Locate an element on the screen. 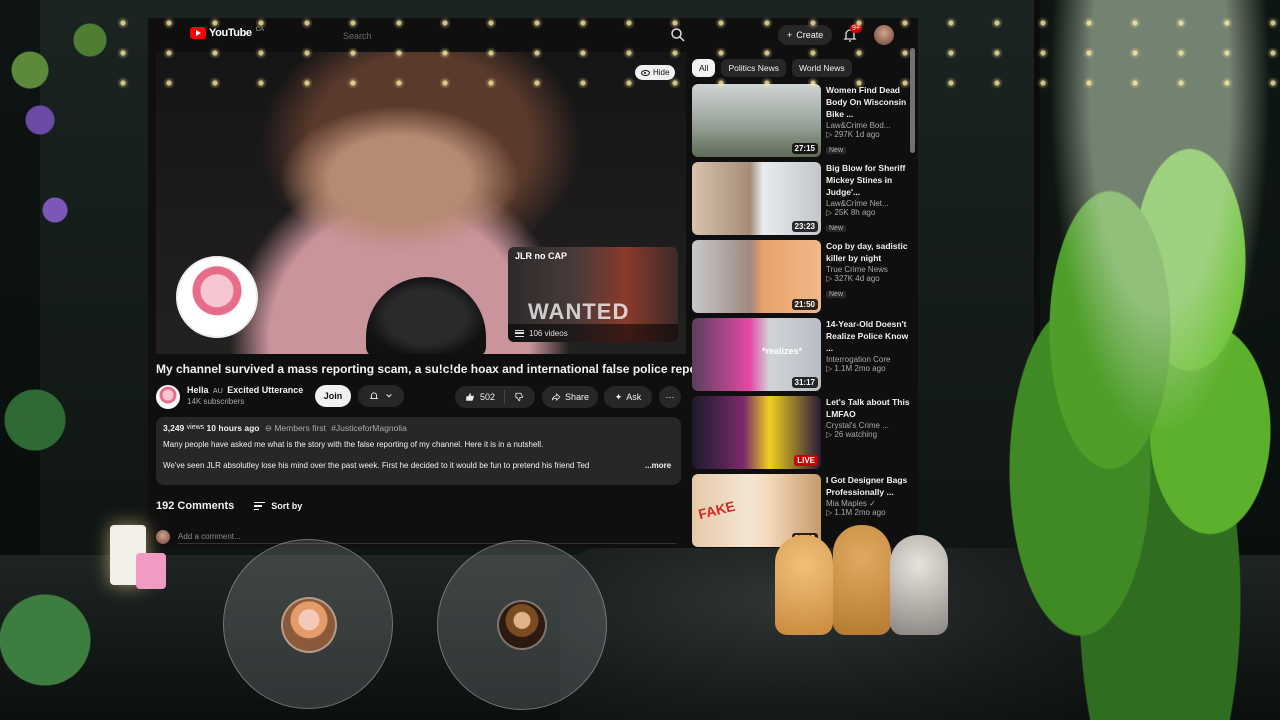 The height and width of the screenshot is (720, 1280). recommendation-stats-text: 25K 8h ago is located at coordinates (855, 212).